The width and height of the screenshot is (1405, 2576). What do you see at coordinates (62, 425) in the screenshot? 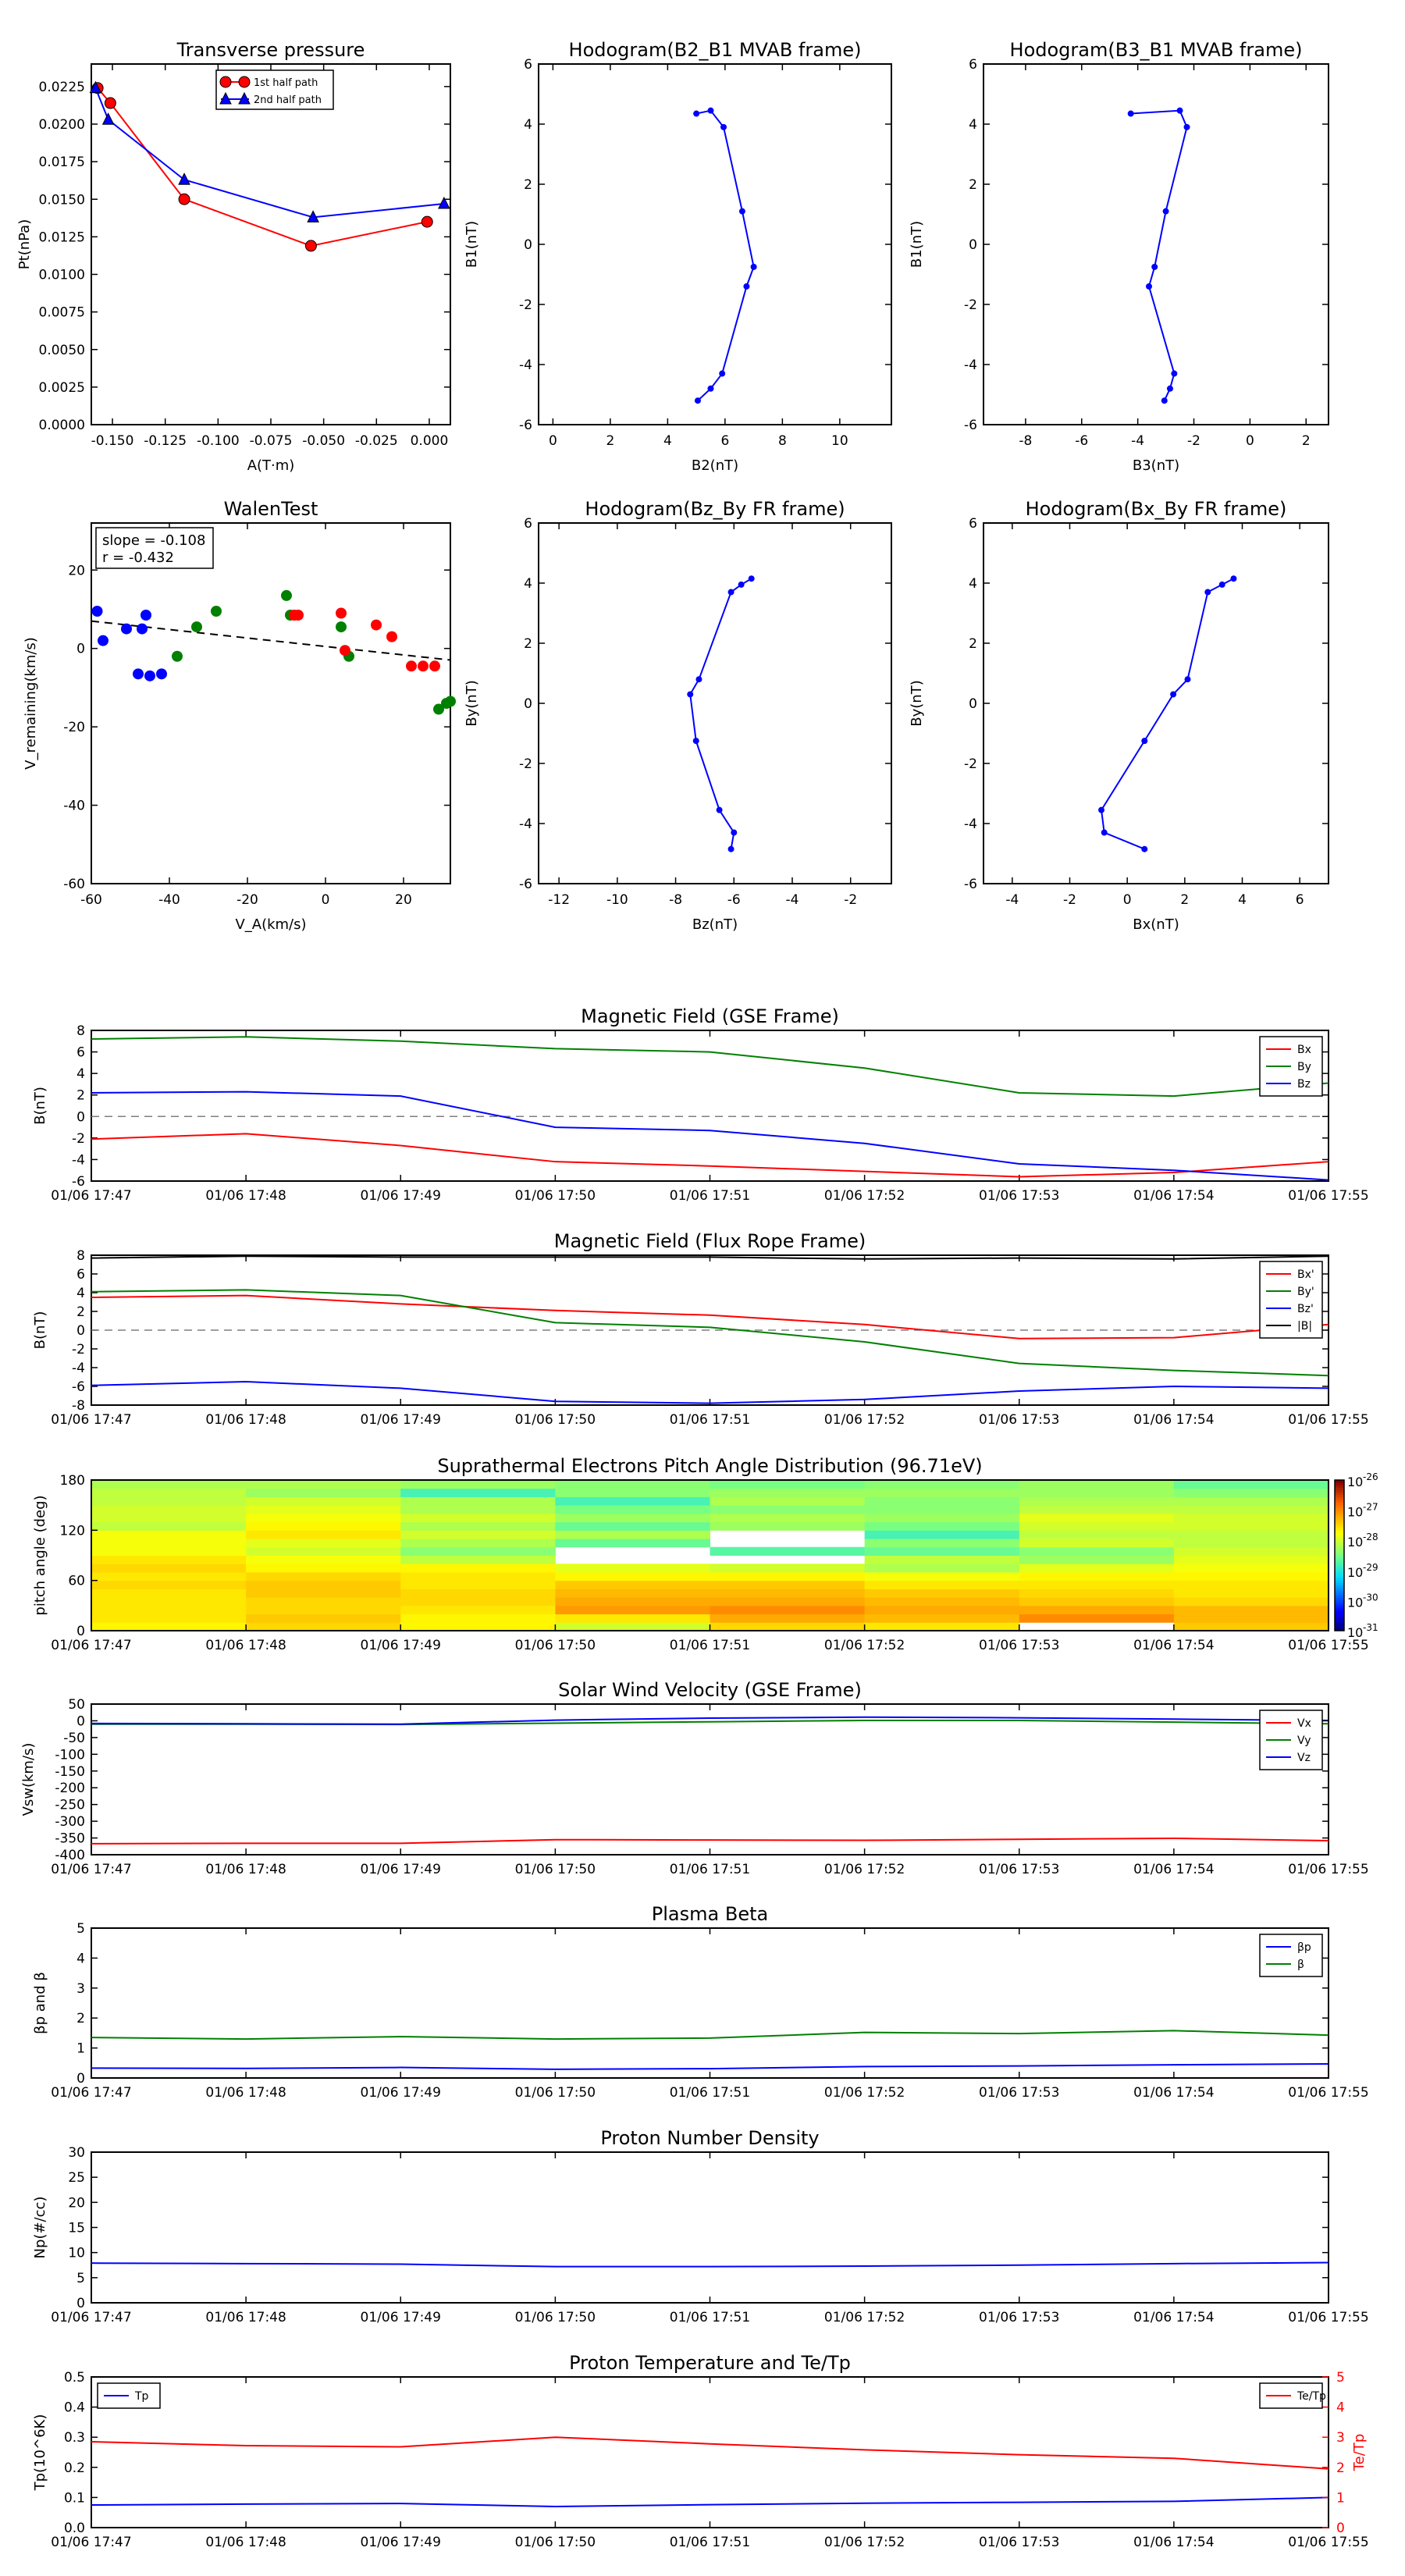
I see `y-tick-label: 0.0000` at bounding box center [62, 425].